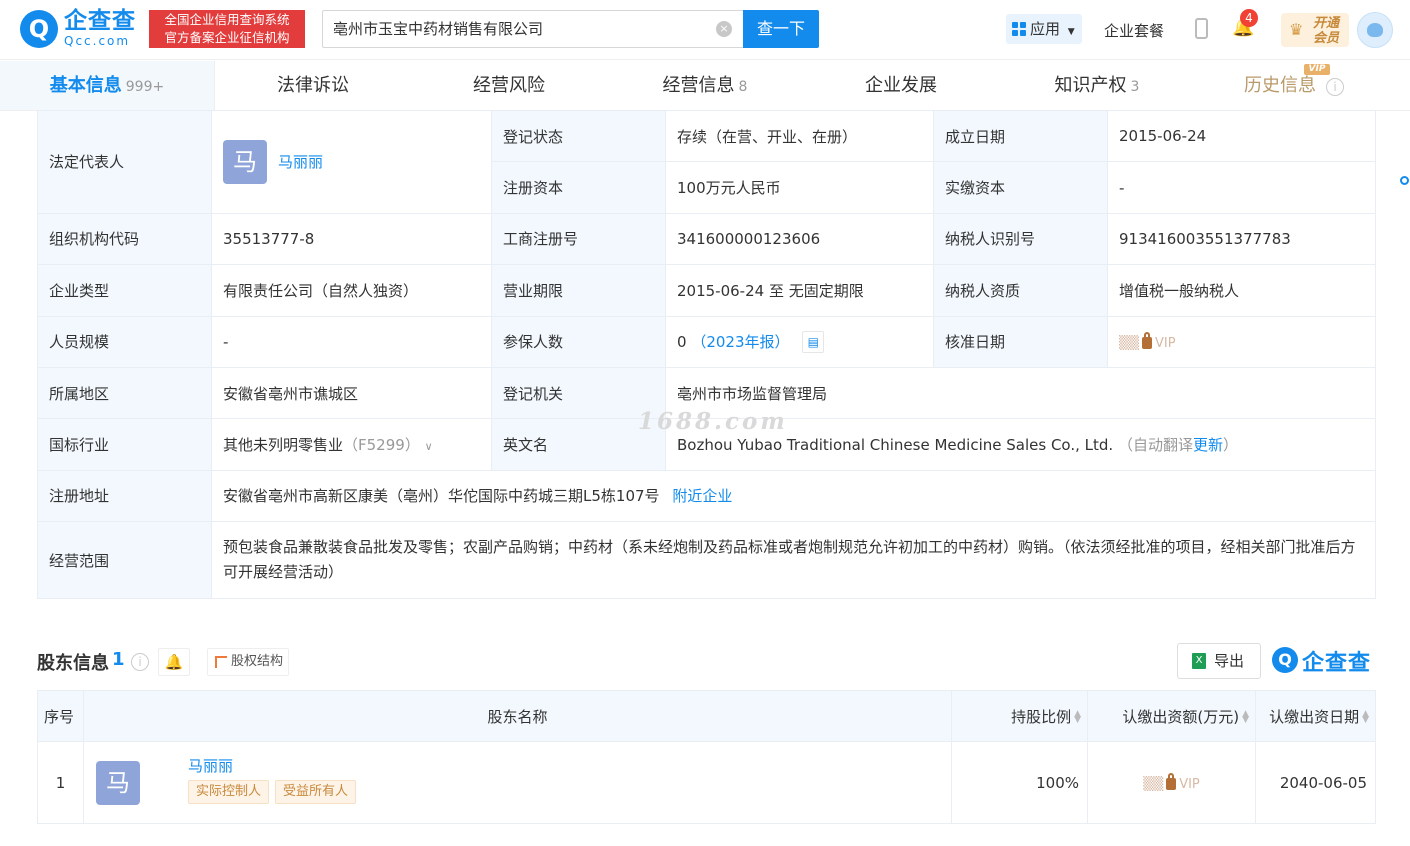 This screenshot has height=846, width=1410. What do you see at coordinates (1199, 661) in the screenshot?
I see `excel-icon: X` at bounding box center [1199, 661].